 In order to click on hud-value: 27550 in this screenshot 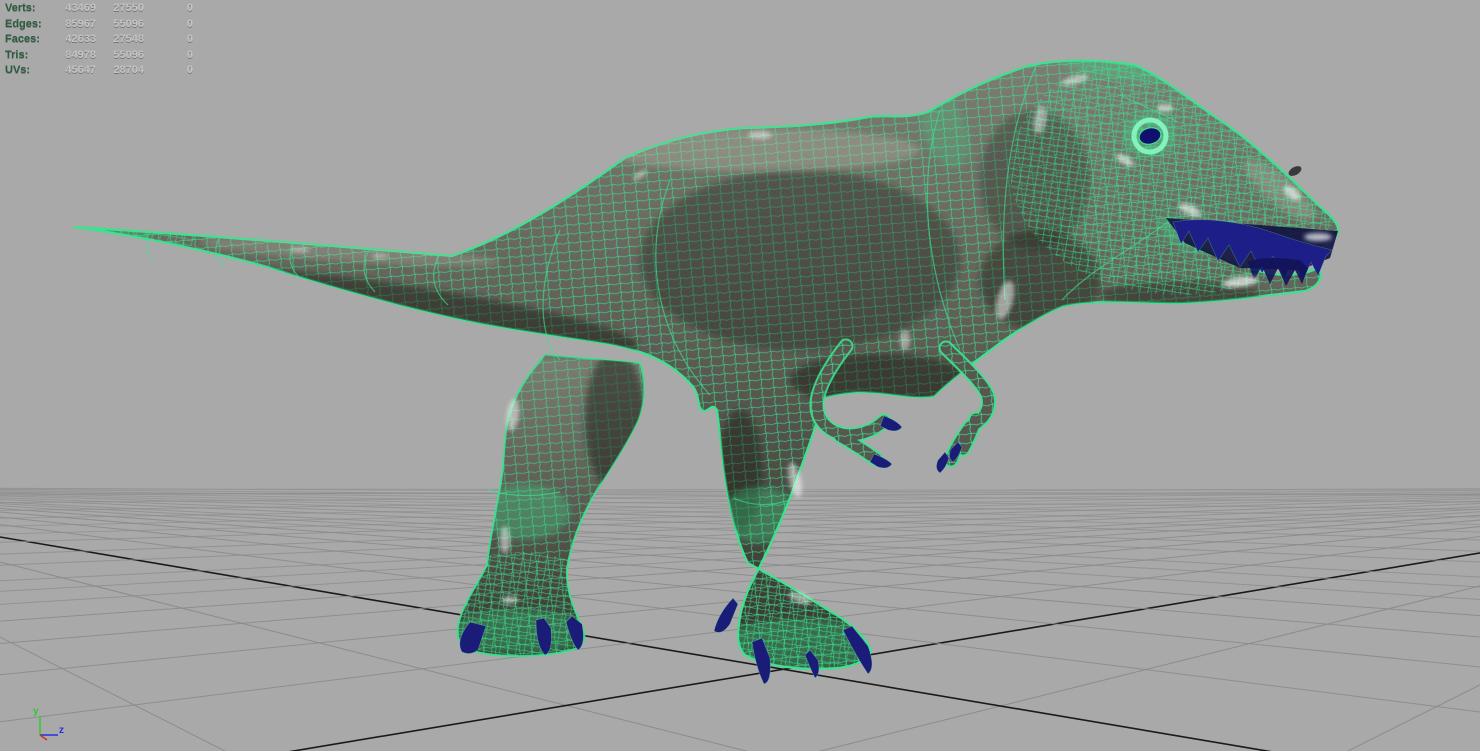, I will do `click(128, 8)`.